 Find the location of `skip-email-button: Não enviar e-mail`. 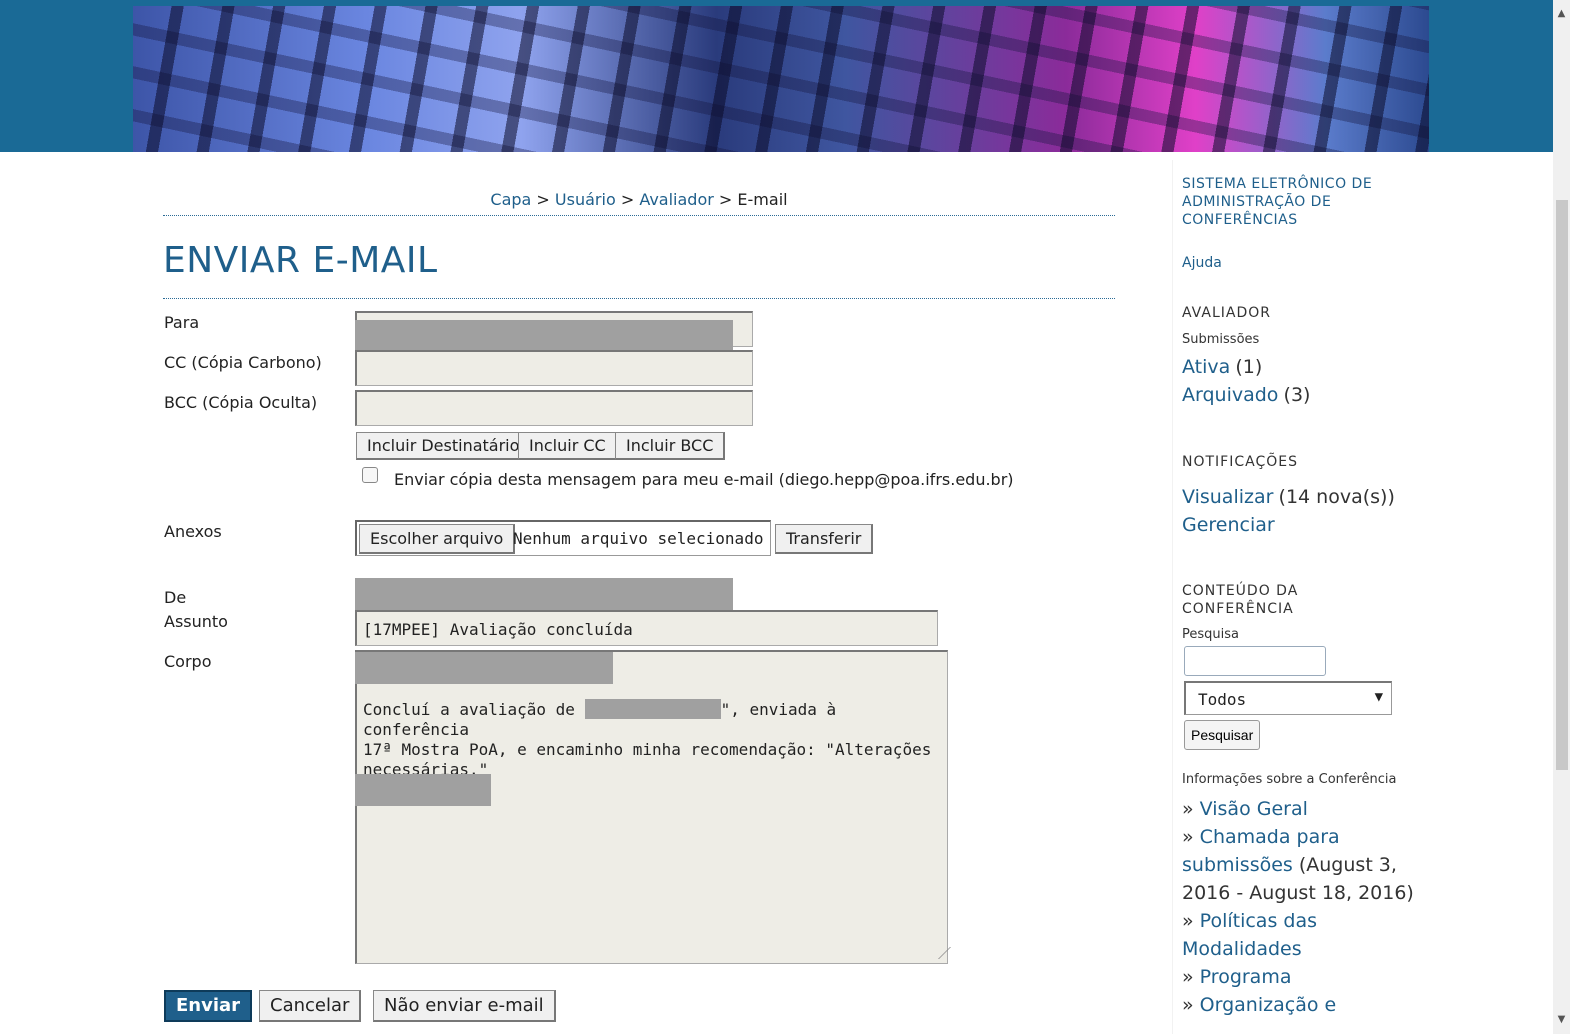

skip-email-button: Não enviar e-mail is located at coordinates (464, 1006).